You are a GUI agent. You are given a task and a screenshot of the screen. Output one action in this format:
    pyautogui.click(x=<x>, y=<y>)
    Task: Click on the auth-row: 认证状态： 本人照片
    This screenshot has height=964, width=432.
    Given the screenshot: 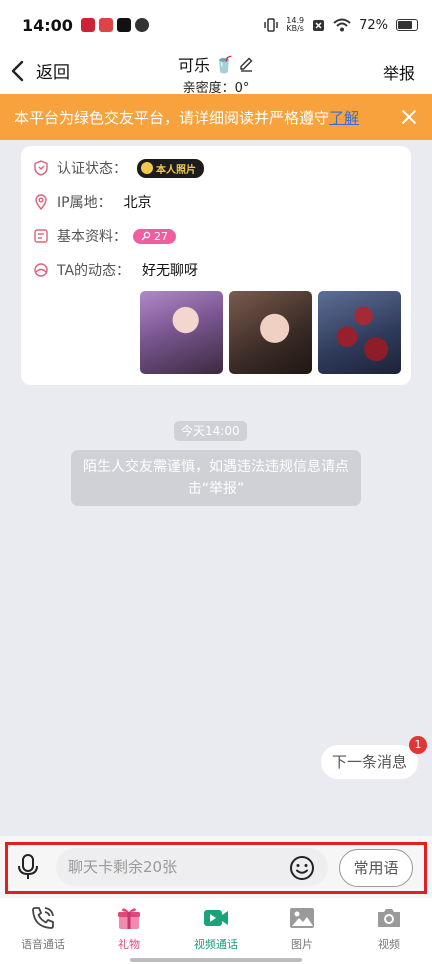 What is the action you would take?
    pyautogui.click(x=118, y=168)
    